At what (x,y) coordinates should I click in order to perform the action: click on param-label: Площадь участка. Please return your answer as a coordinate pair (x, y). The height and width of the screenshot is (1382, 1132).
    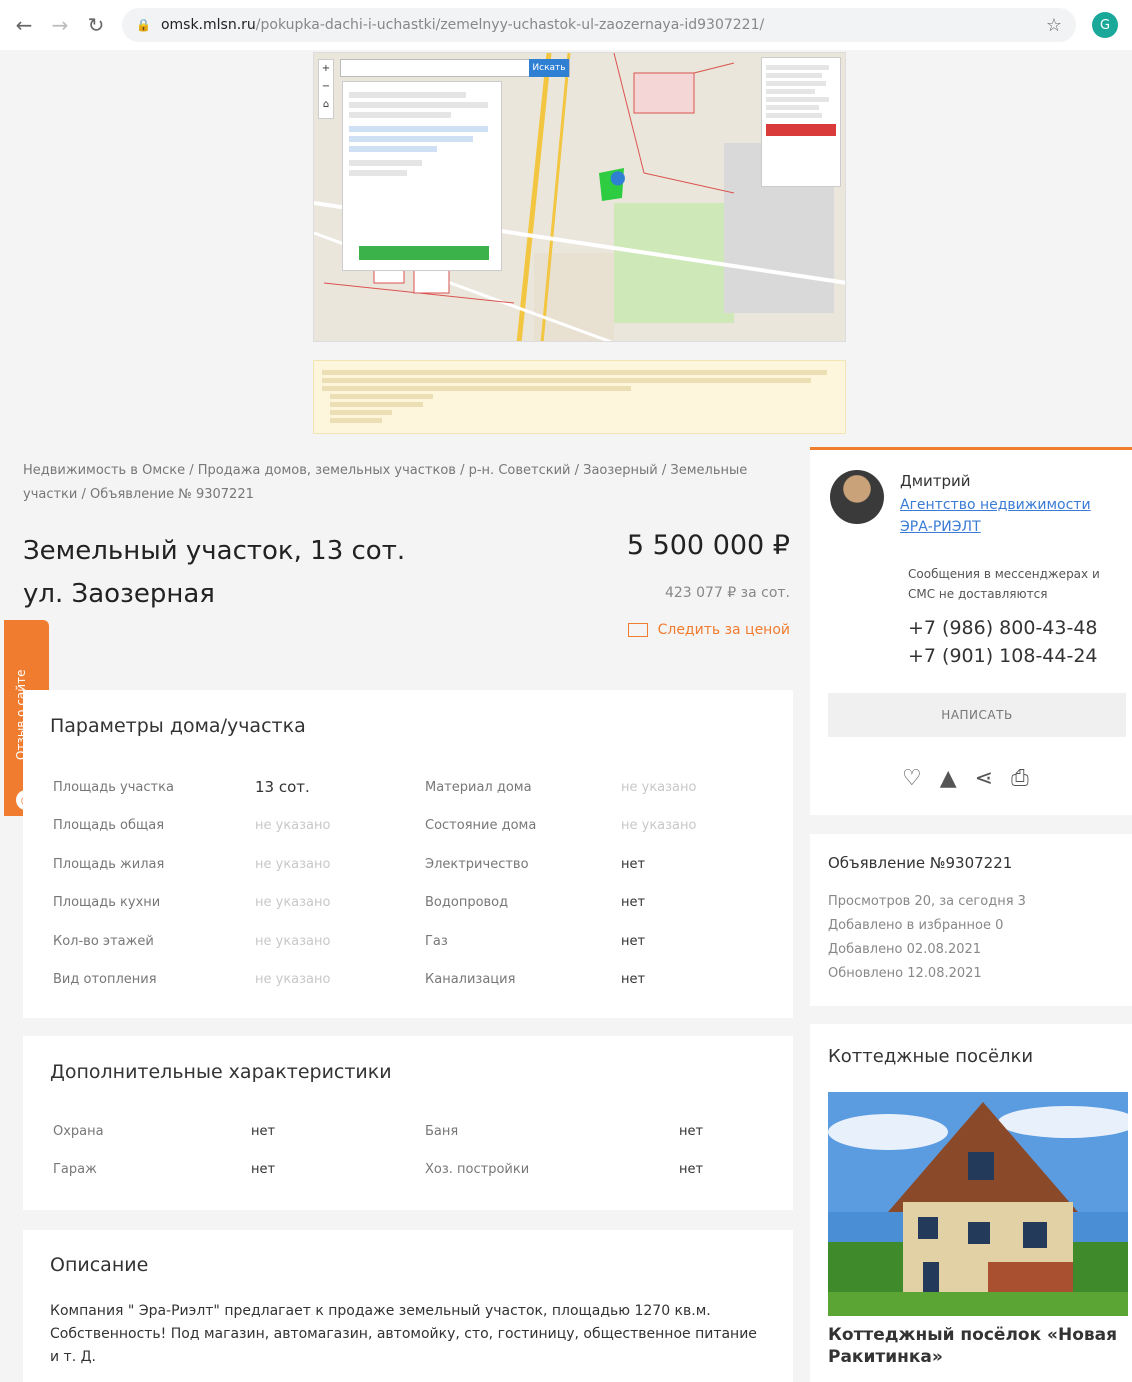
    Looking at the image, I should click on (113, 787).